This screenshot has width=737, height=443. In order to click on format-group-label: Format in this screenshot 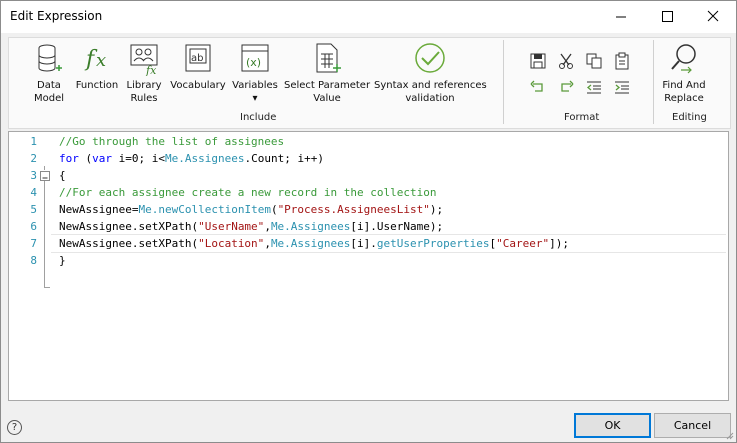, I will do `click(582, 117)`.